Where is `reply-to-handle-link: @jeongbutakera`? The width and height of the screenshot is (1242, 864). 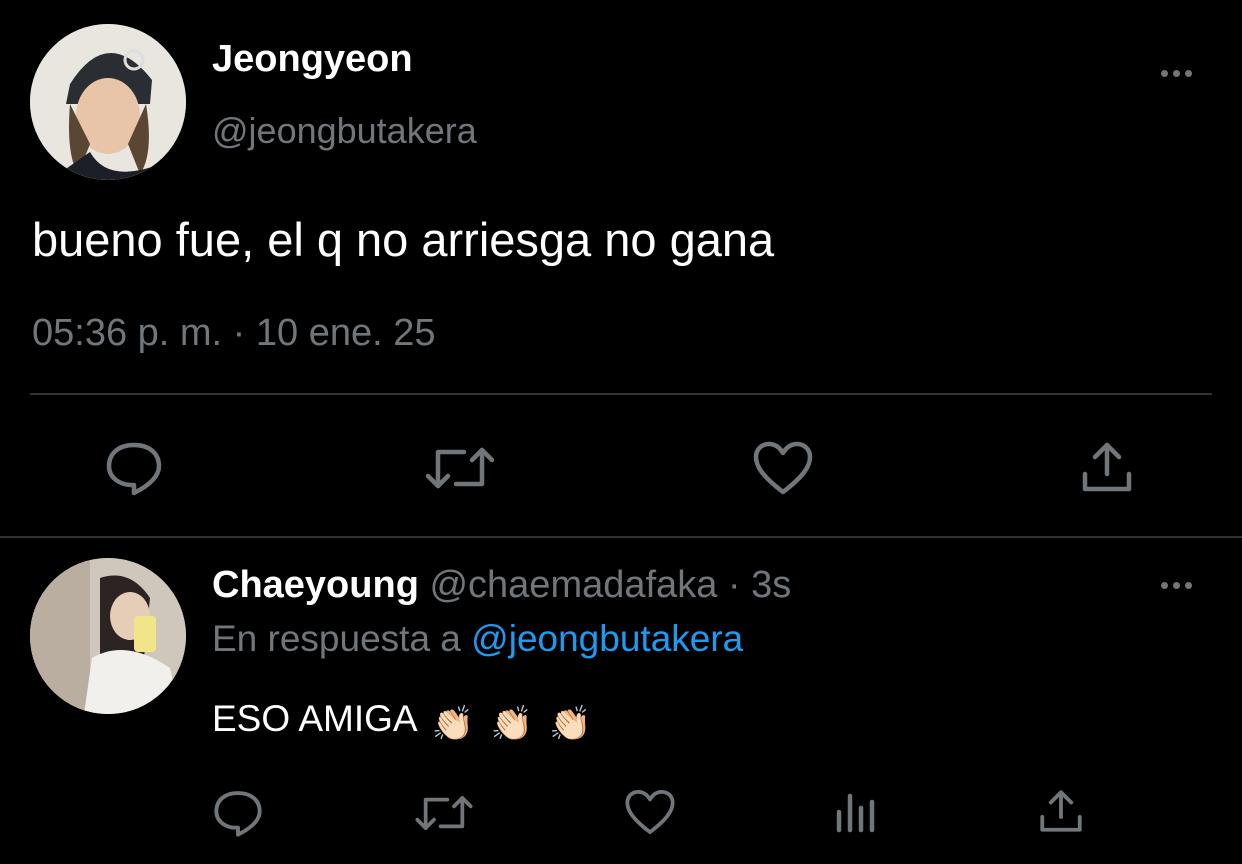 reply-to-handle-link: @jeongbutakera is located at coordinates (607, 638).